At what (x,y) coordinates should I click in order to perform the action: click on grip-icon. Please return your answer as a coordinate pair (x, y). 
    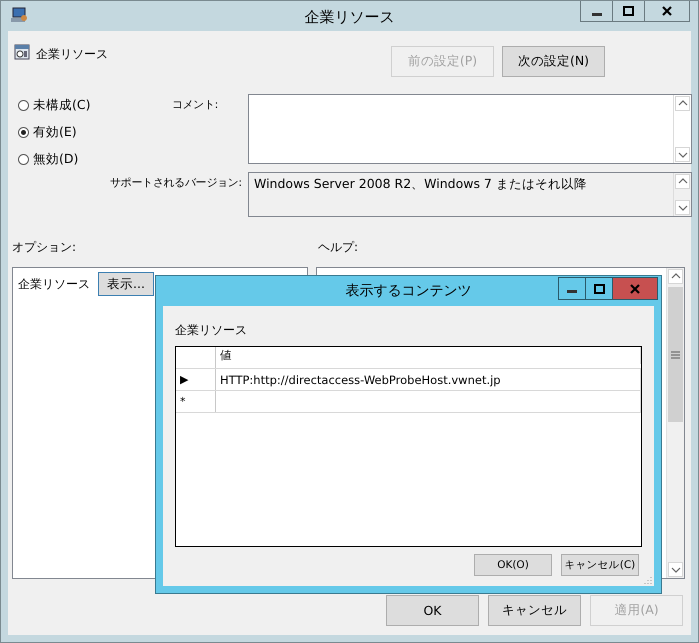
    Looking at the image, I should click on (675, 354).